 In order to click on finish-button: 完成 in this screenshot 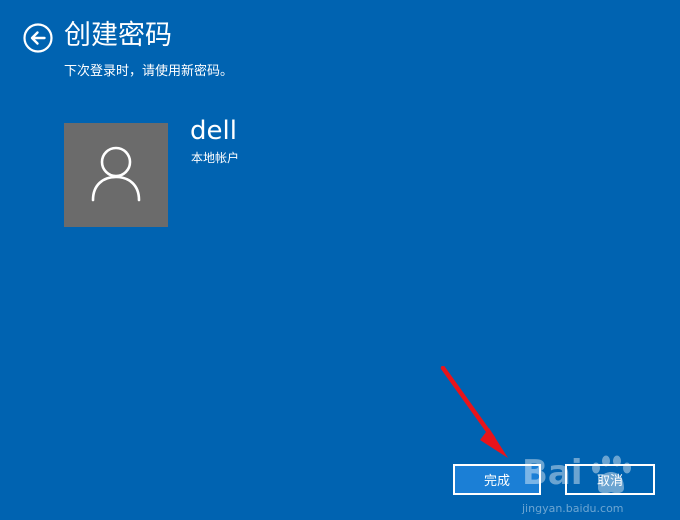, I will do `click(497, 479)`.